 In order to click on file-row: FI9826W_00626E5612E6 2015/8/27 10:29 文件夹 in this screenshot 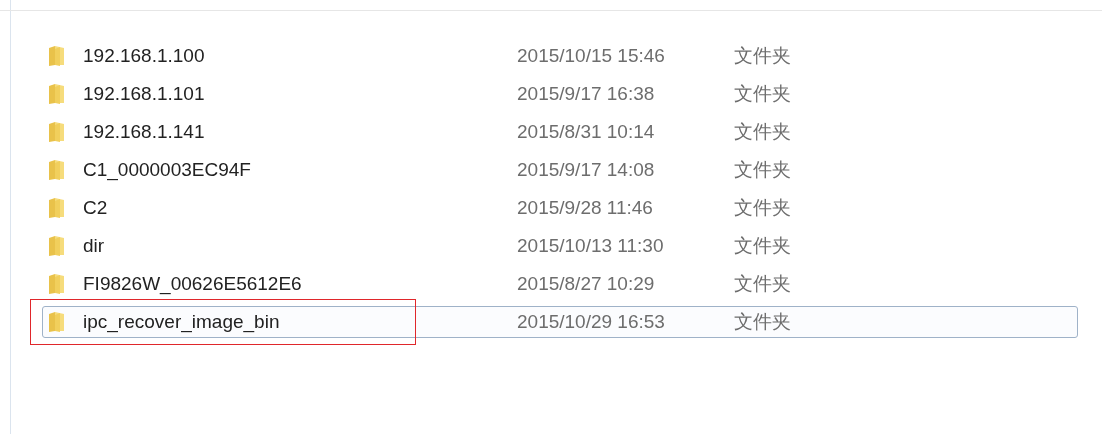, I will do `click(560, 284)`.